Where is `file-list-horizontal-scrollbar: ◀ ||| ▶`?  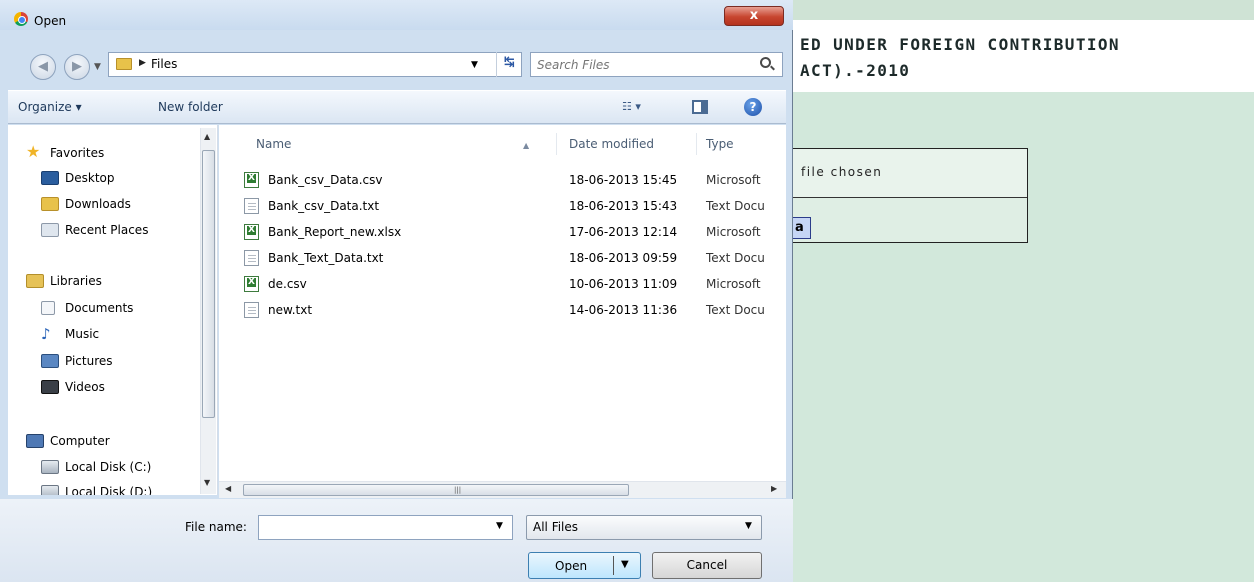 file-list-horizontal-scrollbar: ◀ ||| ▶ is located at coordinates (502, 489).